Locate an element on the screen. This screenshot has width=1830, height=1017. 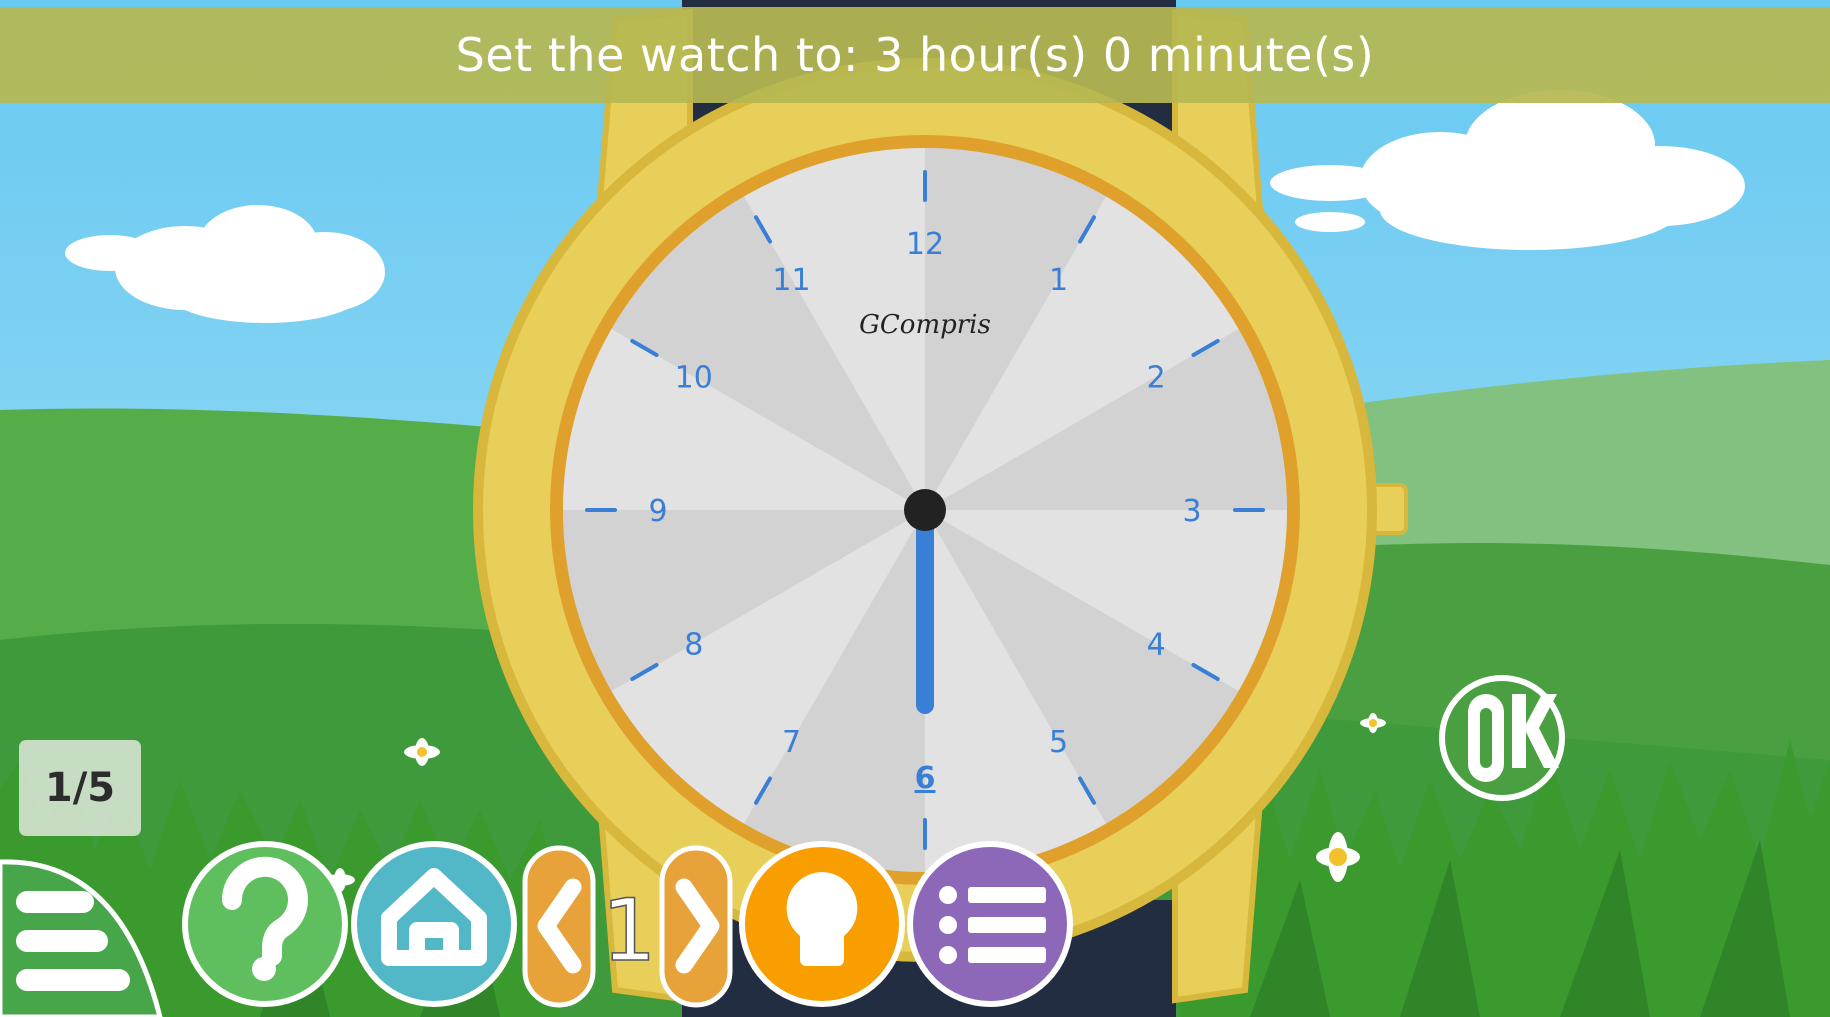
watch-brand: GCompris is located at coordinates (925, 325).